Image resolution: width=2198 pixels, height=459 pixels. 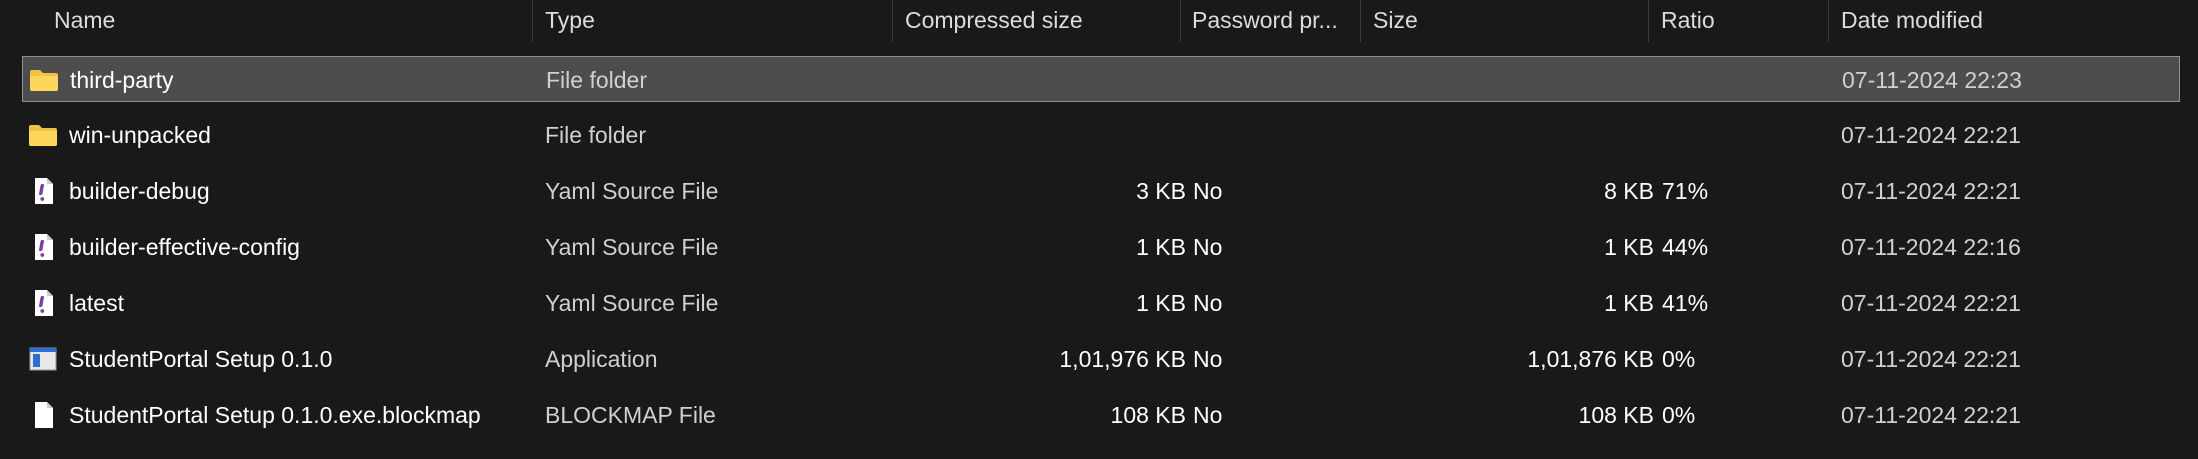 I want to click on file-size: 1,01,876 KB, so click(x=1590, y=359).